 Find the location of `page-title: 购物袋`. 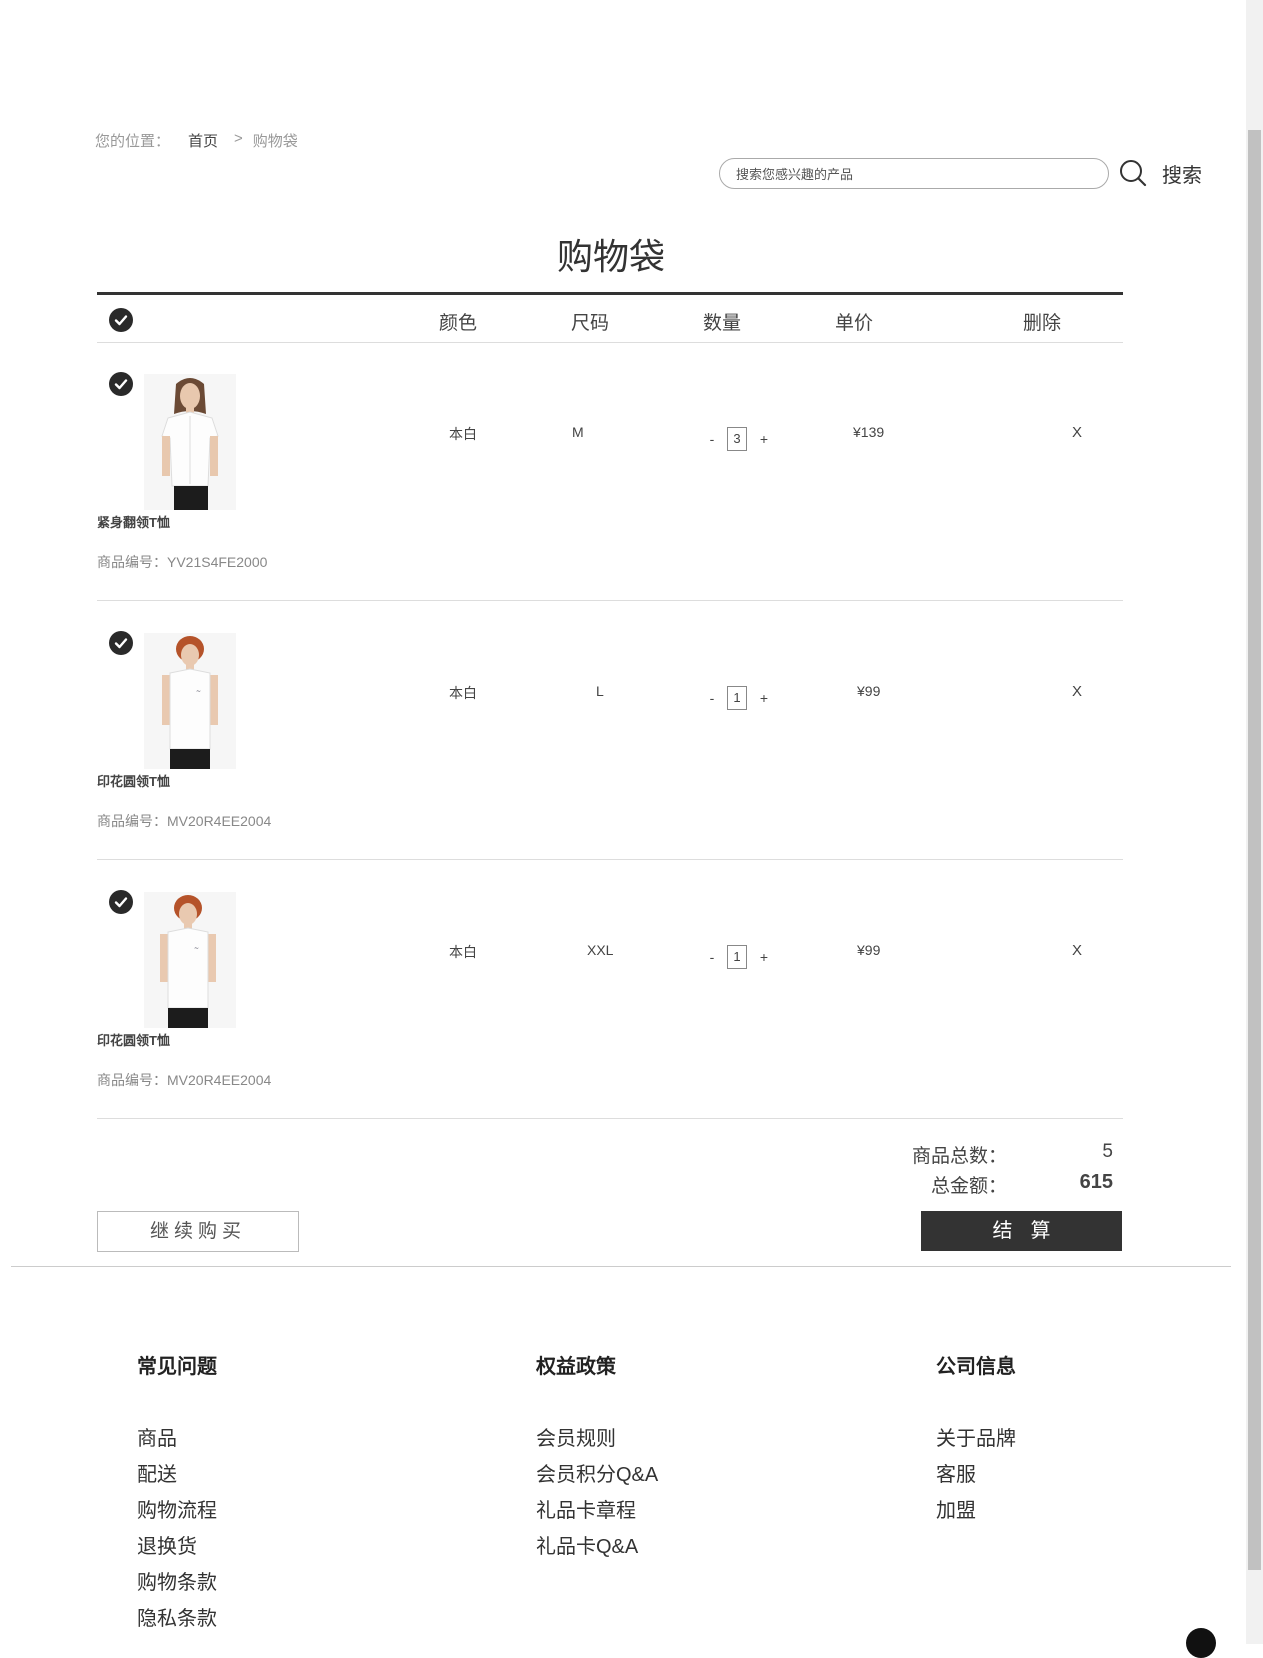

page-title: 购物袋 is located at coordinates (610, 256).